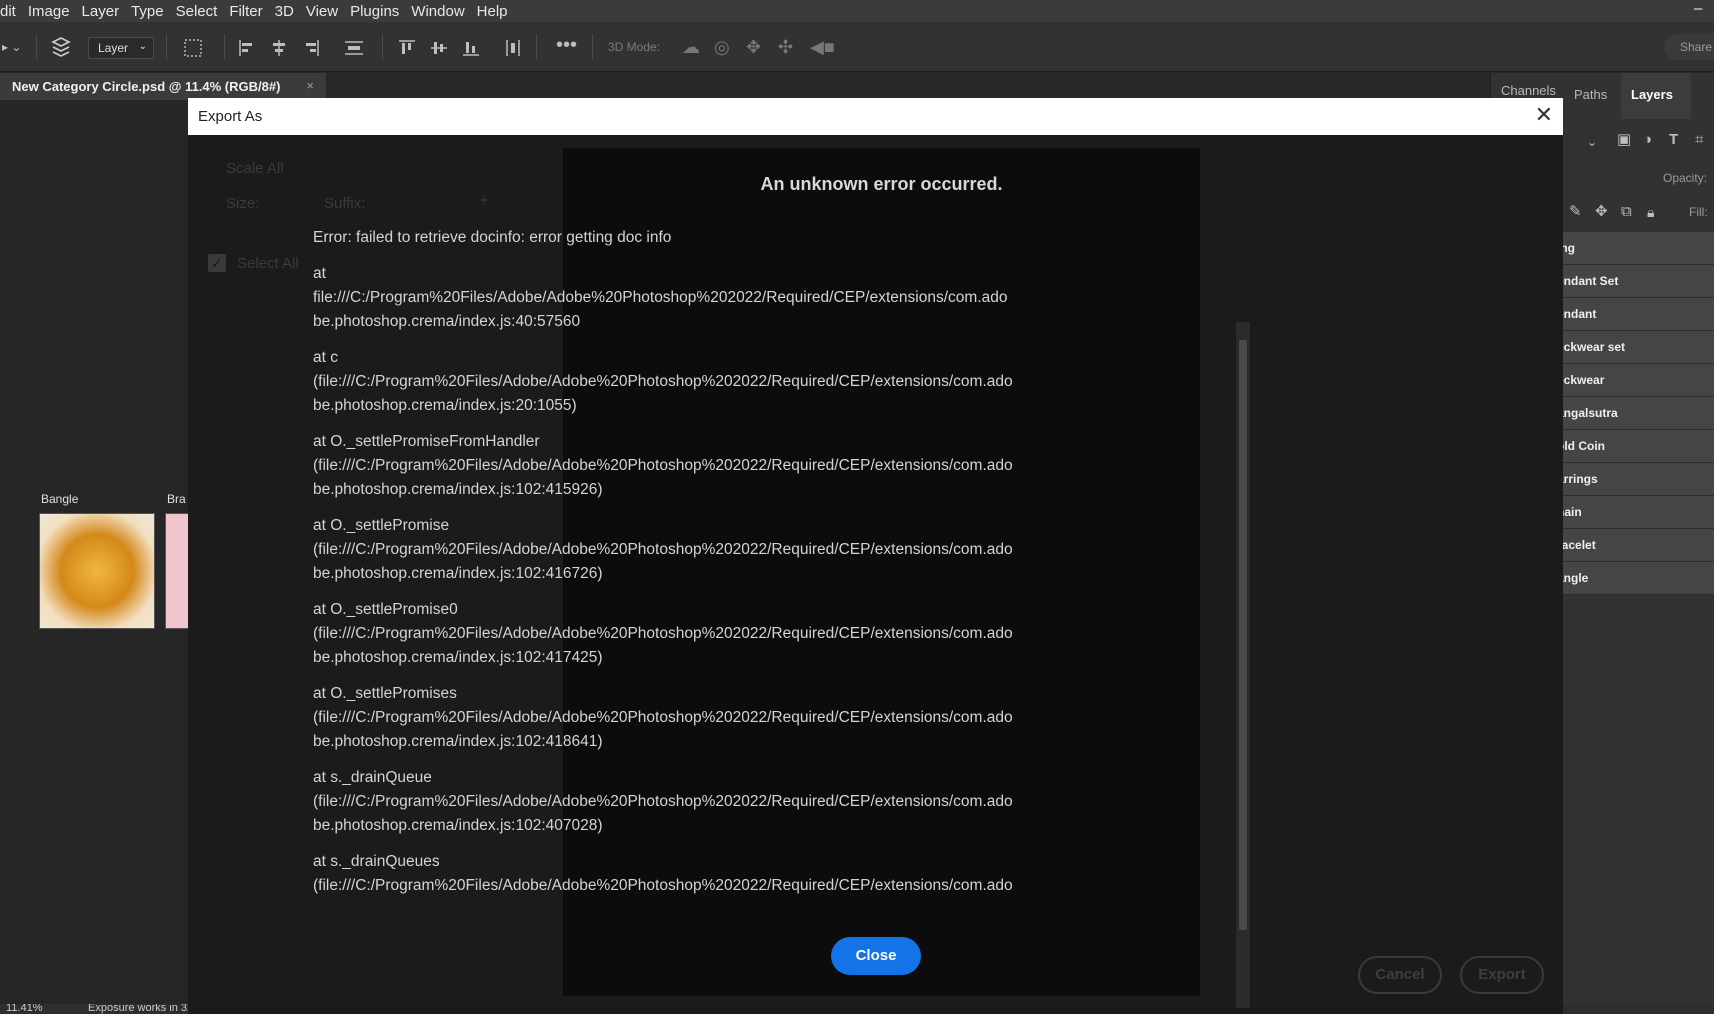 This screenshot has height=1014, width=1714. What do you see at coordinates (1590, 94) in the screenshot?
I see `tab-paths: Paths` at bounding box center [1590, 94].